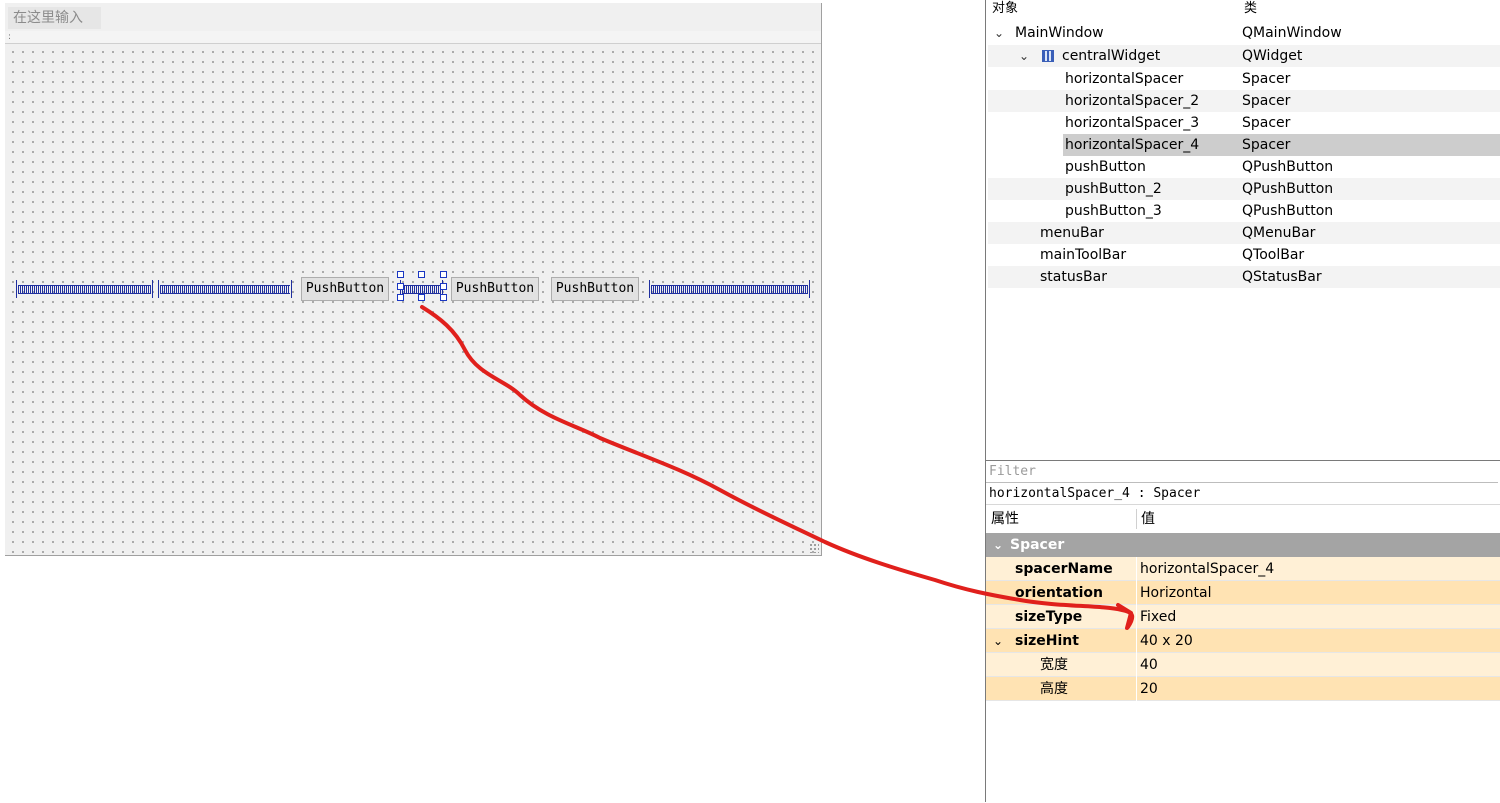 The height and width of the screenshot is (803, 1500). Describe the element at coordinates (1272, 56) in the screenshot. I see `tree-item-class: QWidget` at that location.